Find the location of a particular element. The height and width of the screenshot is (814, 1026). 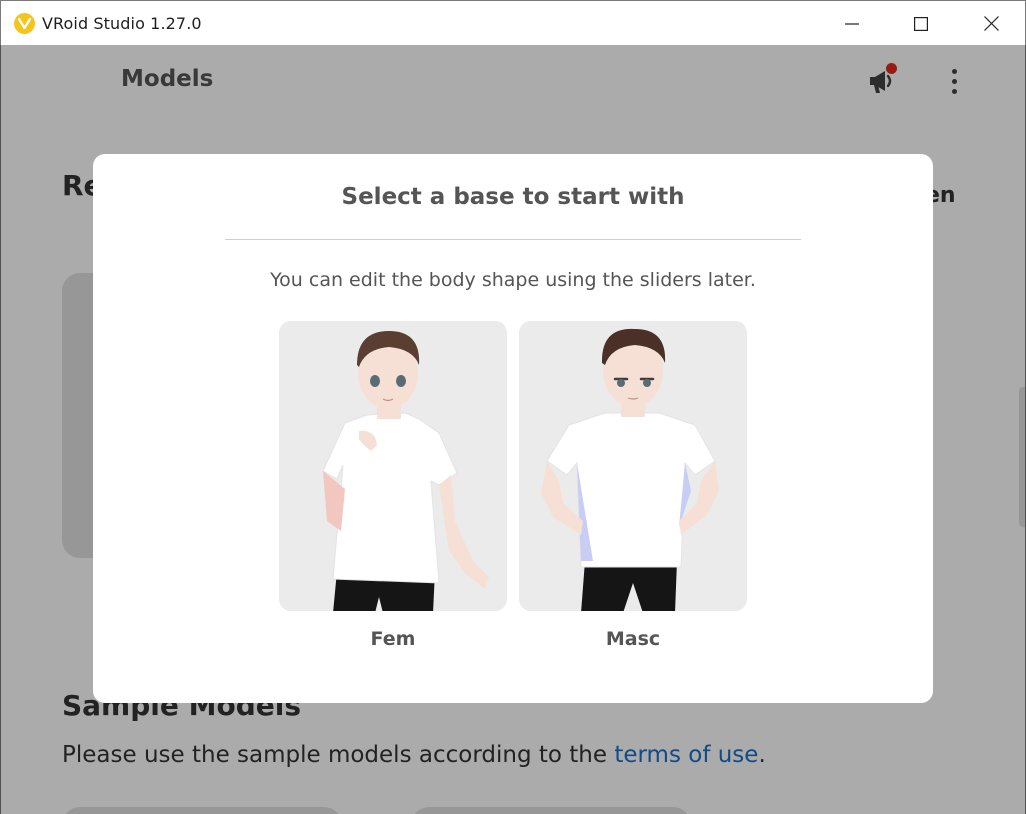

base-label-fem: Fem is located at coordinates (393, 639).